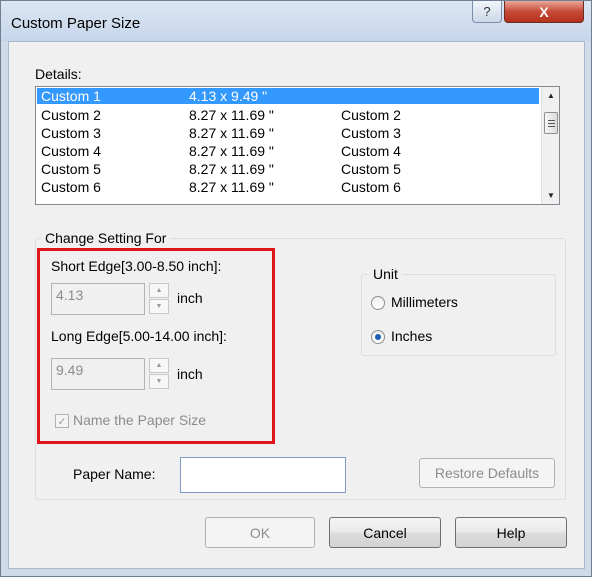 The image size is (592, 577). What do you see at coordinates (263, 475) in the screenshot?
I see `paper-name-input` at bounding box center [263, 475].